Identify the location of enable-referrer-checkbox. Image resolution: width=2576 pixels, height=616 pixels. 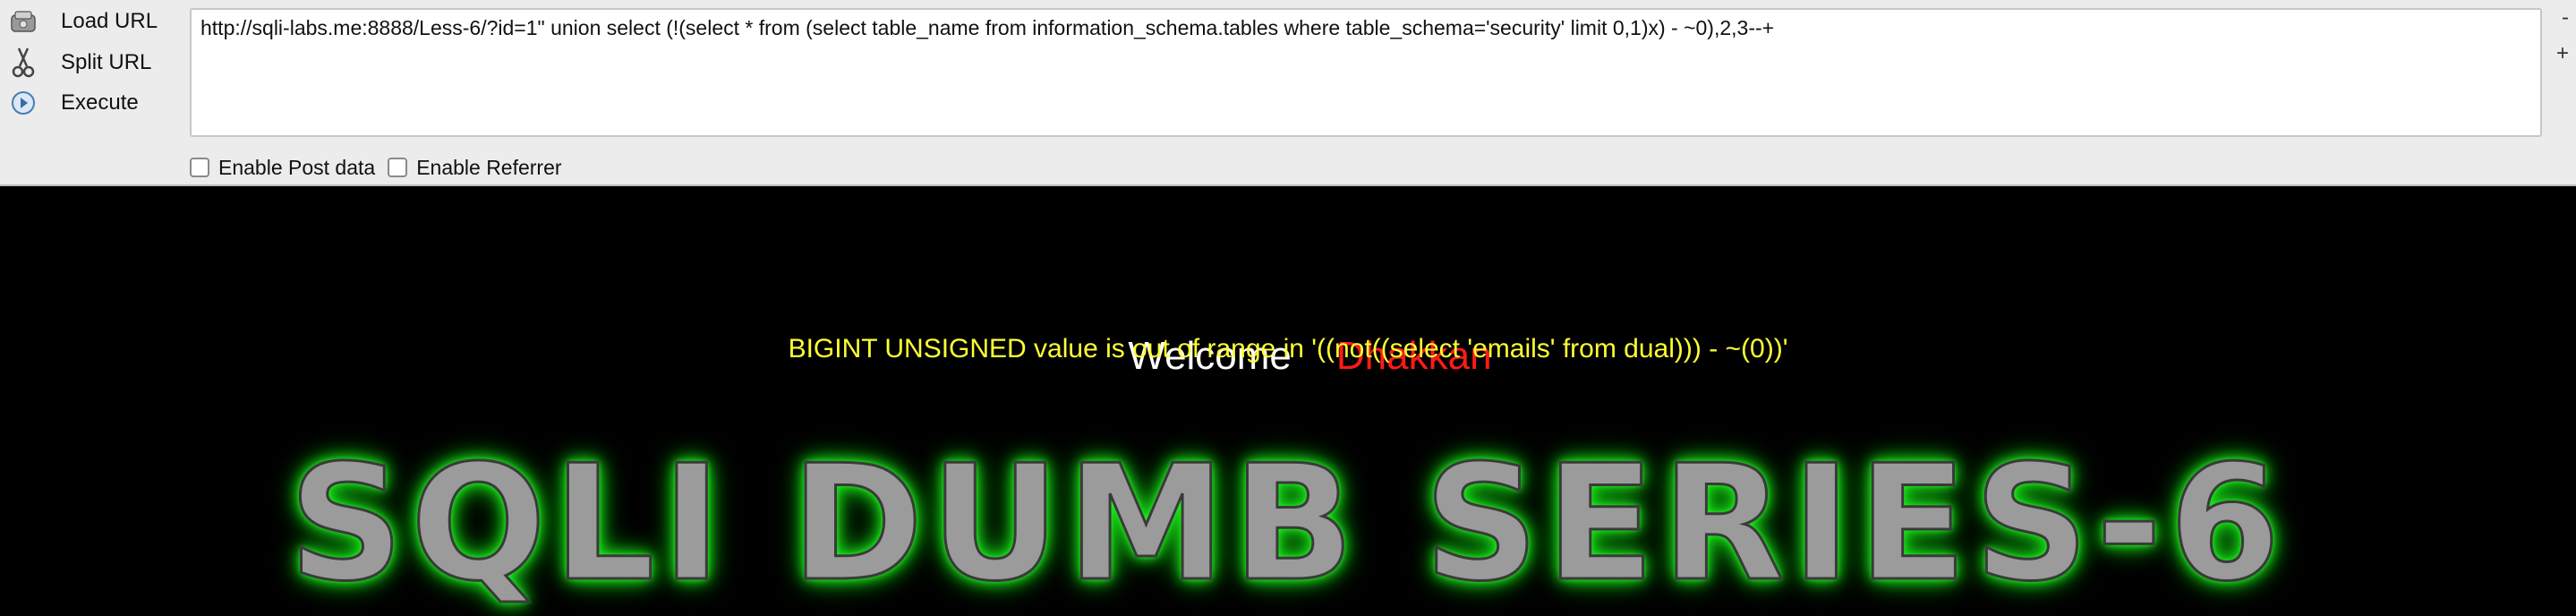
(398, 167).